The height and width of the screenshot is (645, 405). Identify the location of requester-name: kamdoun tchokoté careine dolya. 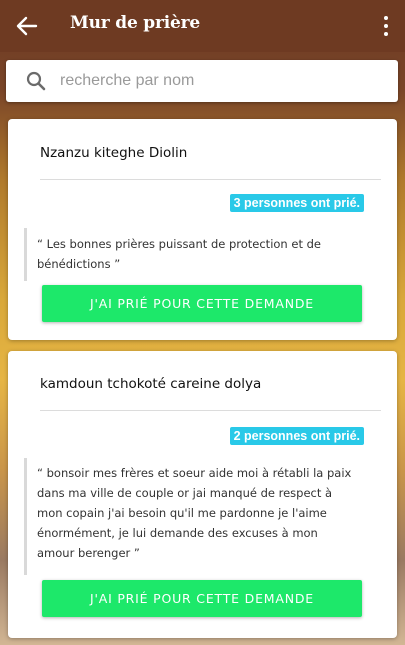
(151, 384).